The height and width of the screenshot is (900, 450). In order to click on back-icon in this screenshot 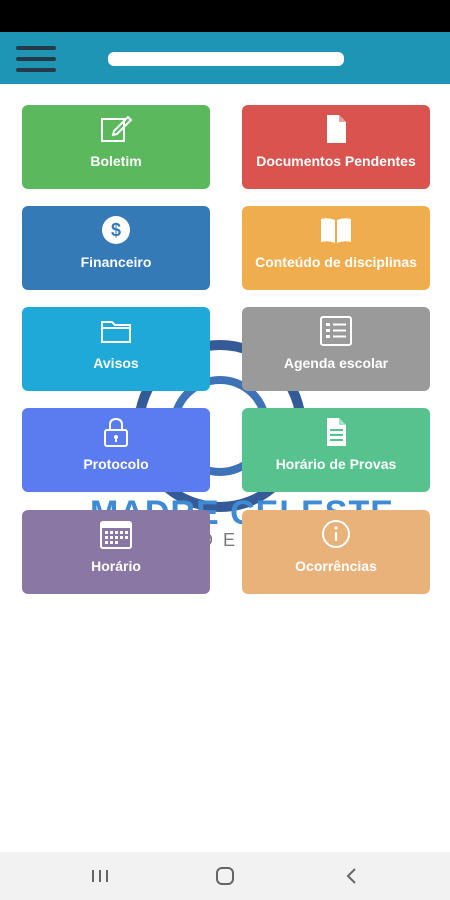, I will do `click(351, 876)`.